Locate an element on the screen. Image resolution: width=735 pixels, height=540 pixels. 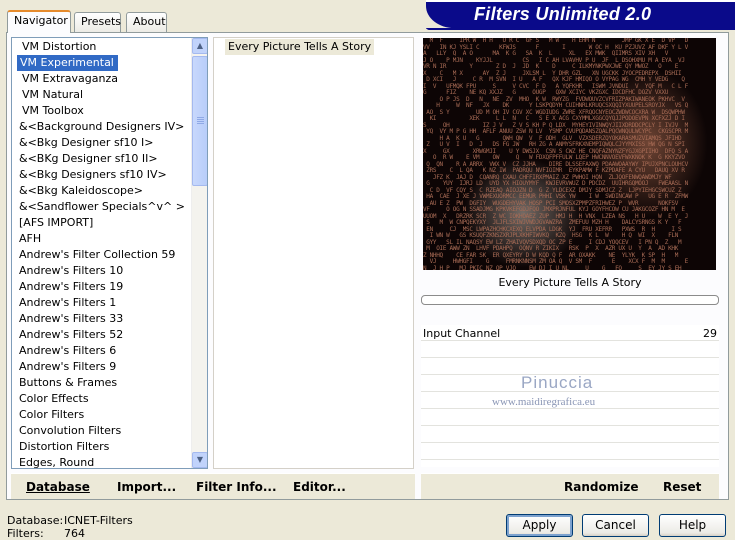
tab-about: About is located at coordinates (146, 22).